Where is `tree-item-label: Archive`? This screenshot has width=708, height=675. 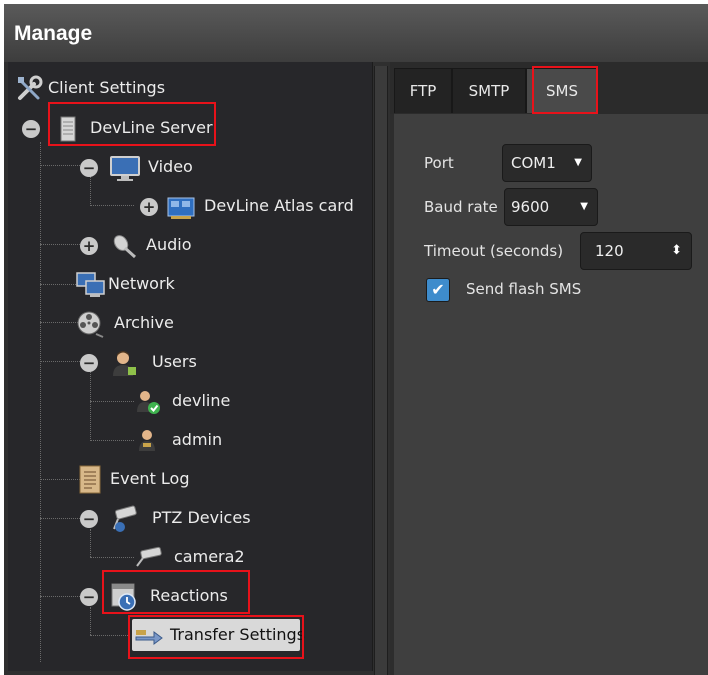
tree-item-label: Archive is located at coordinates (144, 322).